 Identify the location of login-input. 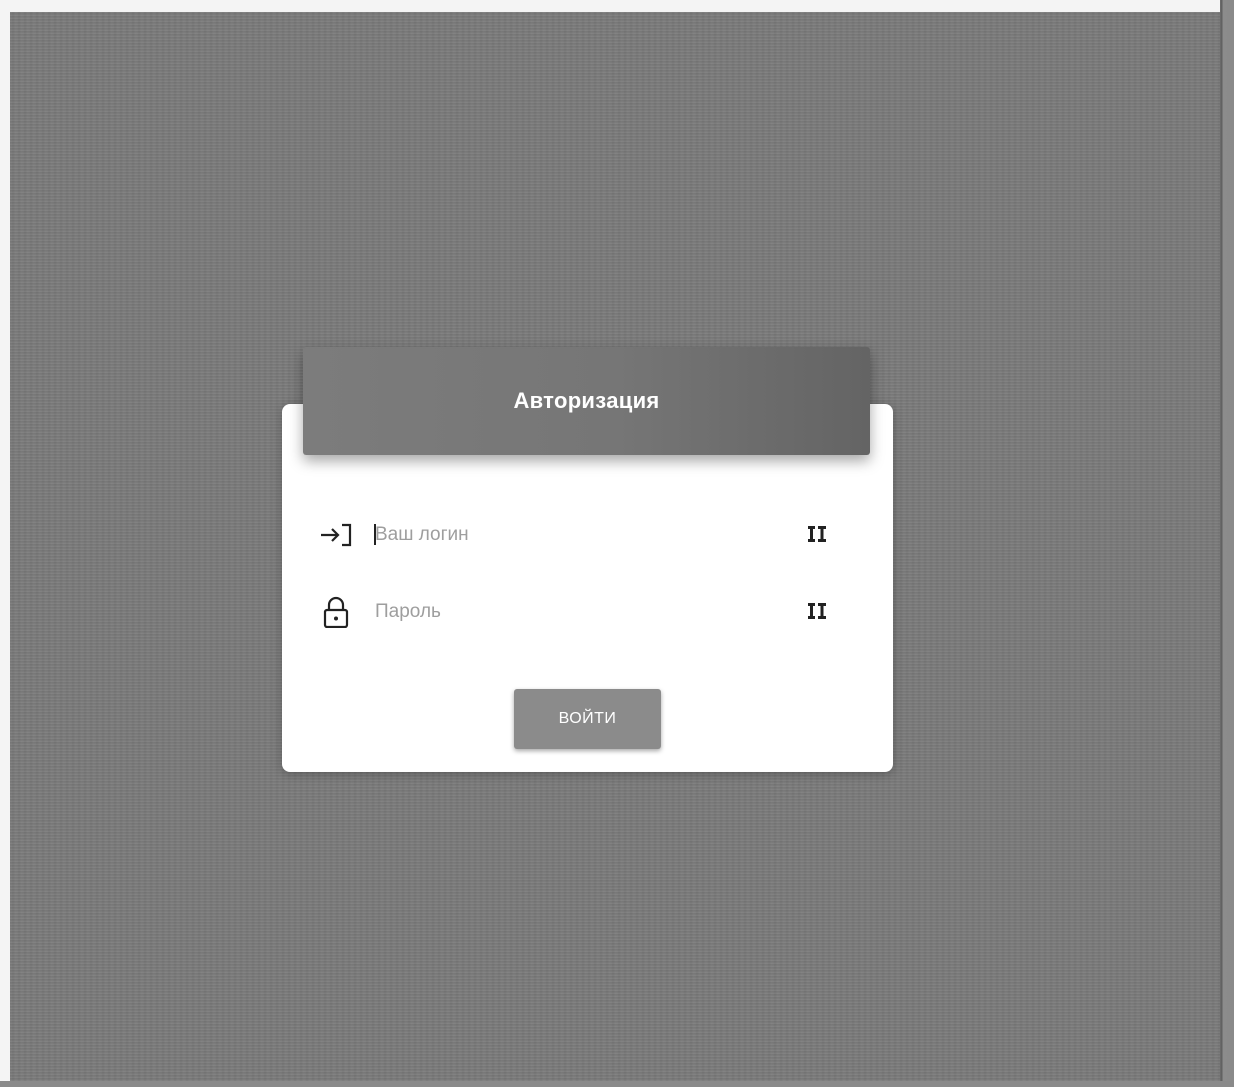
(575, 535).